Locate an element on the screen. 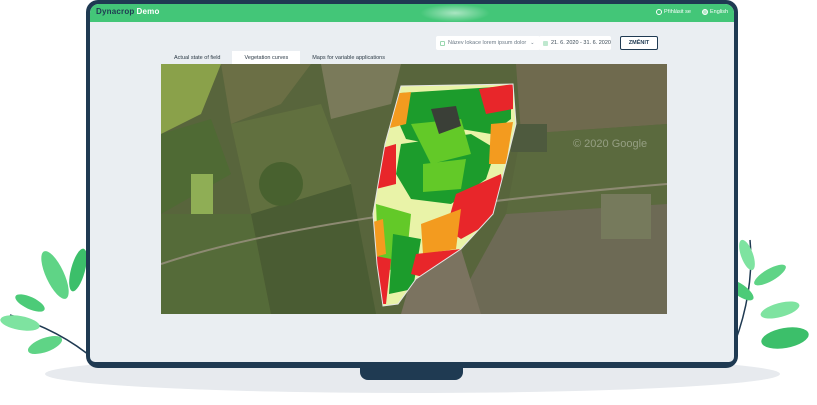 The height and width of the screenshot is (405, 817). language-label: English is located at coordinates (719, 12).